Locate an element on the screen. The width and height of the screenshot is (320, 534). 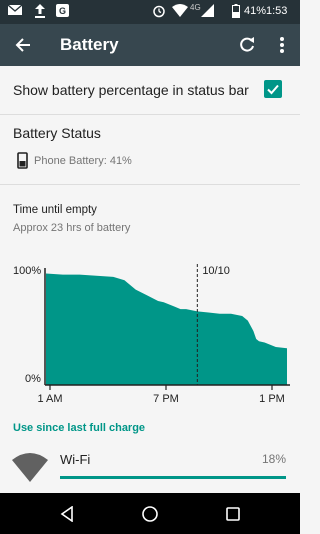
show-percentage-row: Show battery percentage in status bar is located at coordinates (150, 90).